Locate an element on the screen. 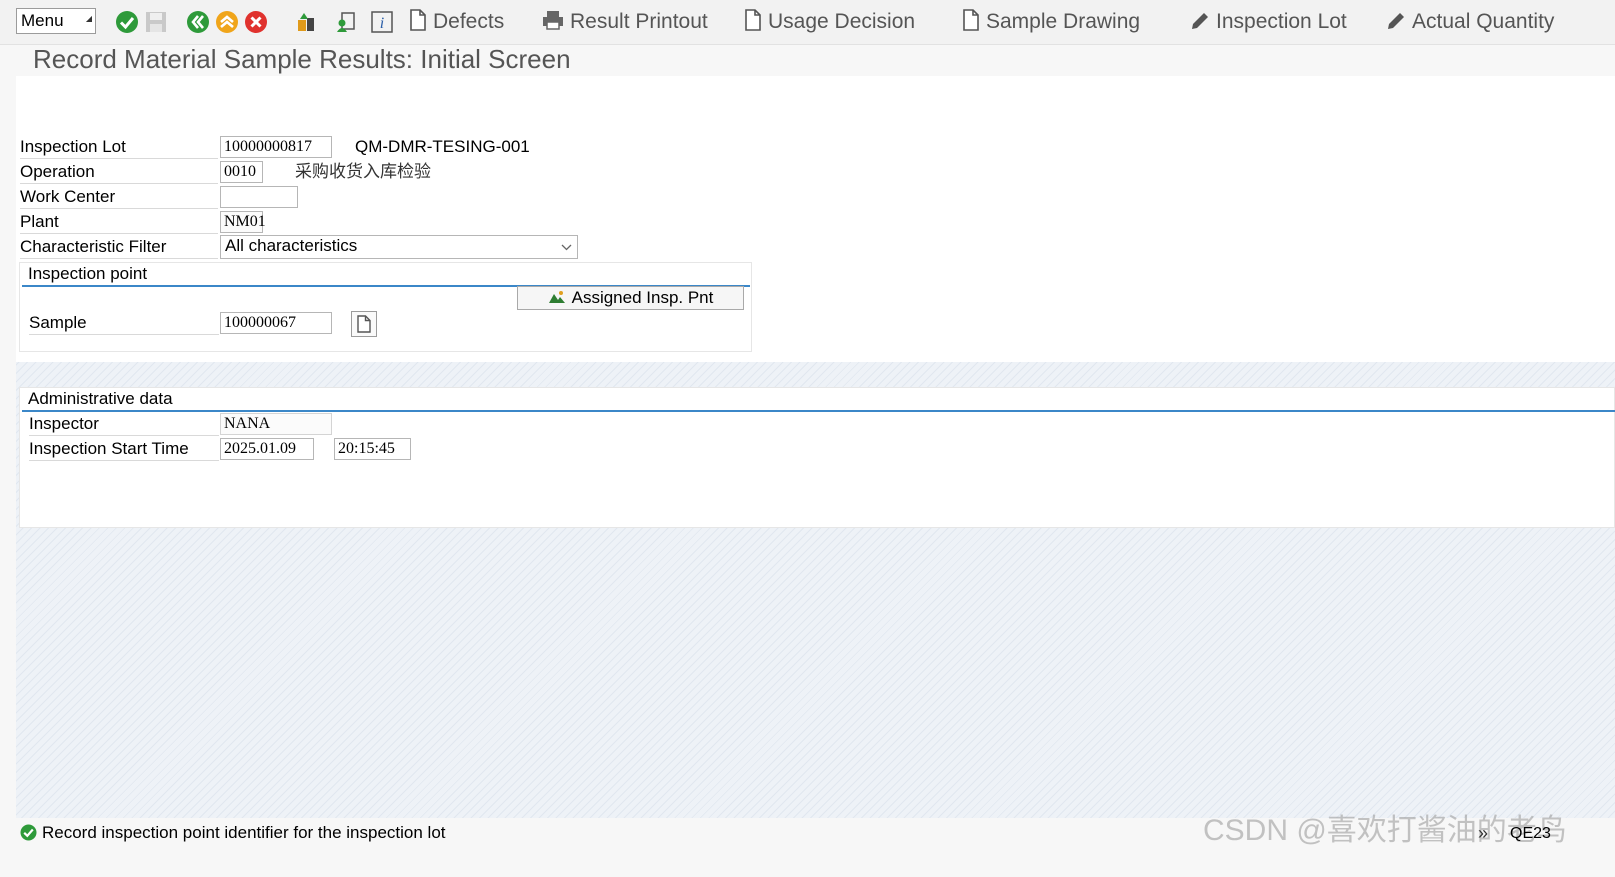 The image size is (1615, 877). inspection-lot-toolbar-label: Inspection Lot is located at coordinates (1281, 21).